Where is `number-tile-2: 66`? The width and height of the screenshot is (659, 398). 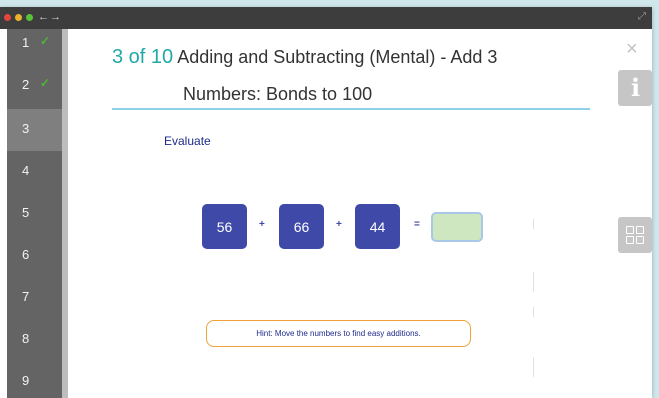 number-tile-2: 66 is located at coordinates (301, 226).